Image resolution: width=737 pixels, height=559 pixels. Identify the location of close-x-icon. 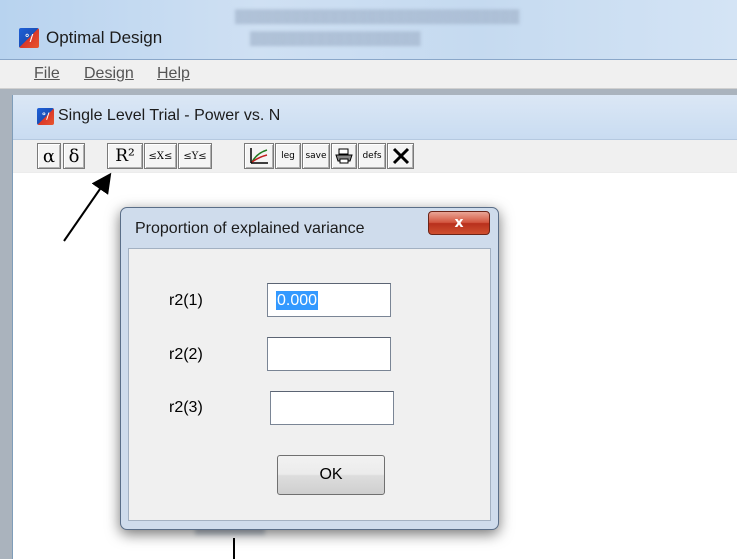
(400, 156).